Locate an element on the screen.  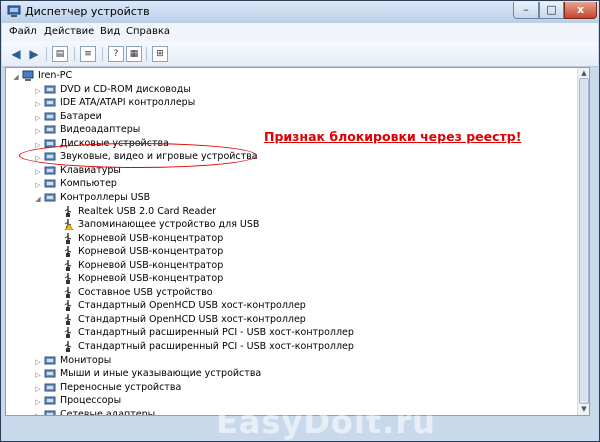
tree-category-label: Батареи is located at coordinates (81, 116).